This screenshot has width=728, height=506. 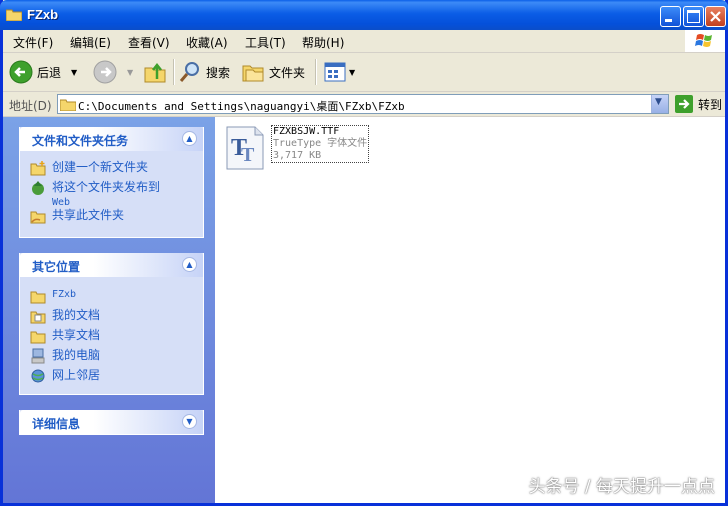 I want to click on tasks-panel-title: 文件和文件夹任务, so click(x=80, y=141).